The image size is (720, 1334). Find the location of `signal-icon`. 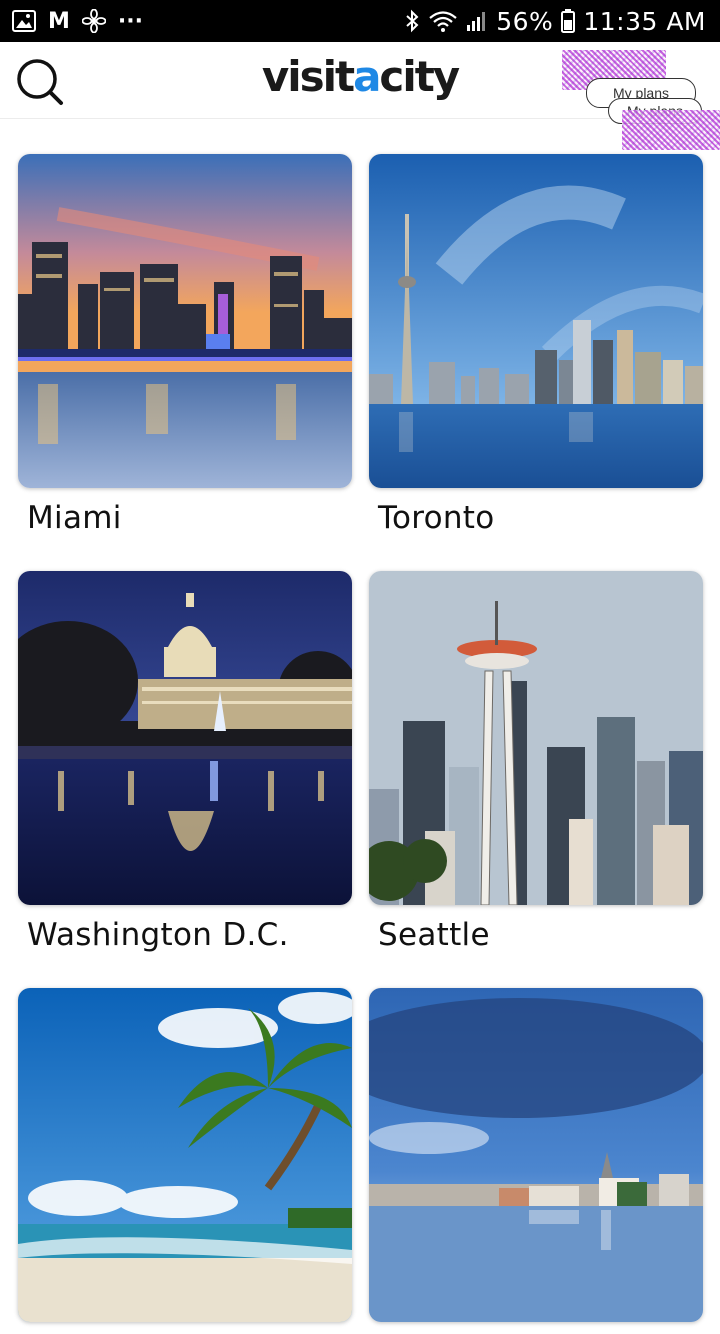

signal-icon is located at coordinates (476, 21).